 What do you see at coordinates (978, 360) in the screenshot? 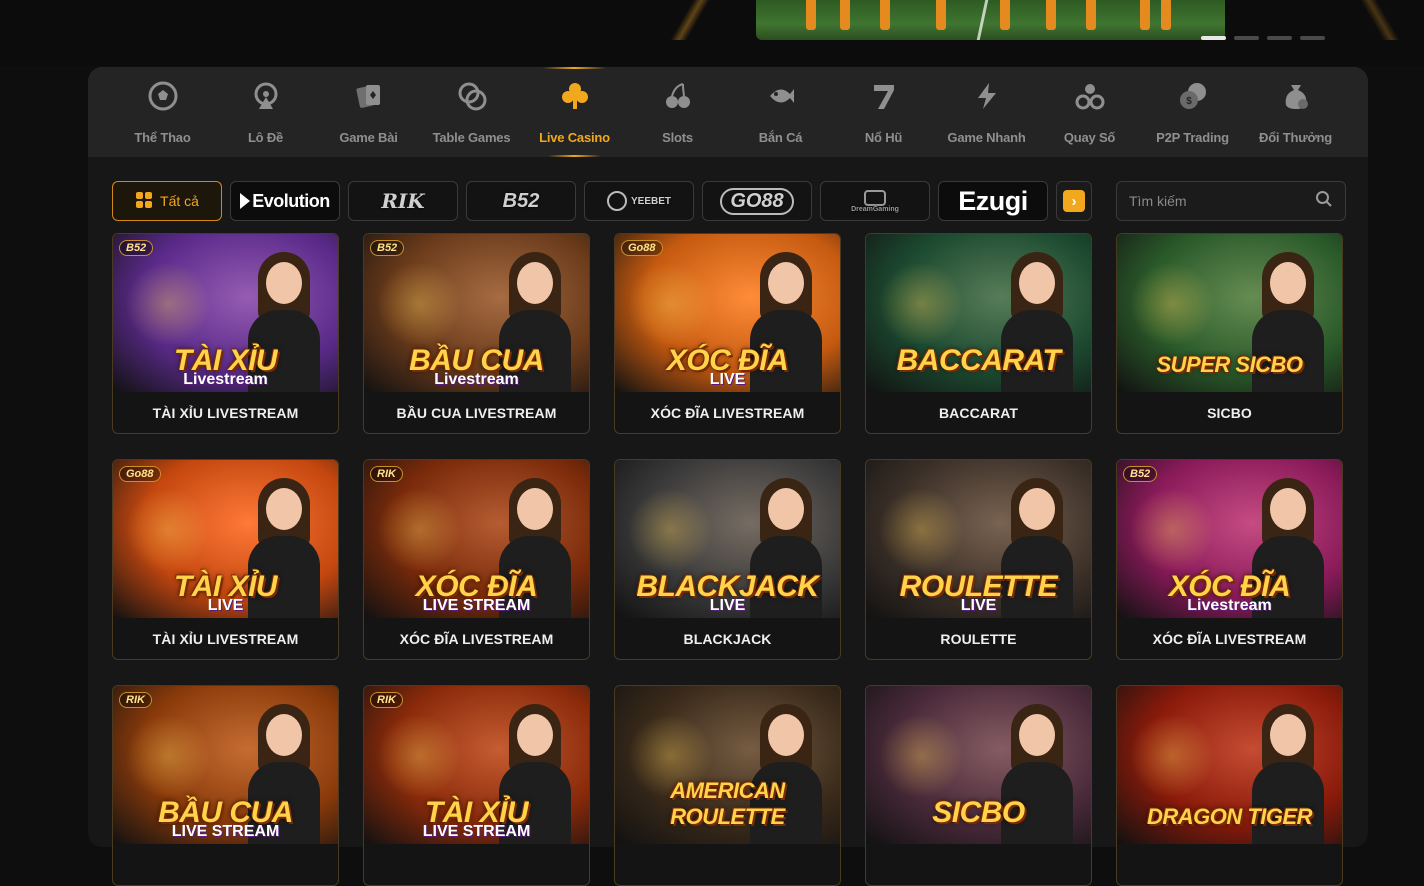
I see `game-art-title: BACCARAT` at bounding box center [978, 360].